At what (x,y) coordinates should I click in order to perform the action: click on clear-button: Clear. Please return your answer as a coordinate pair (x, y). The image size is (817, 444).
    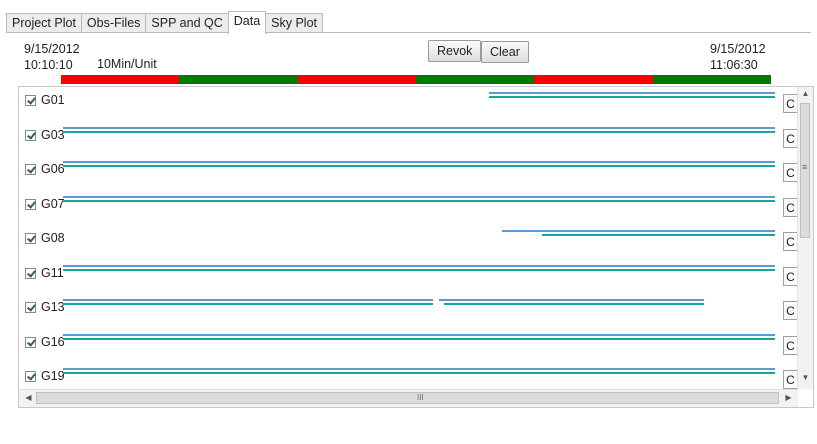
    Looking at the image, I should click on (505, 52).